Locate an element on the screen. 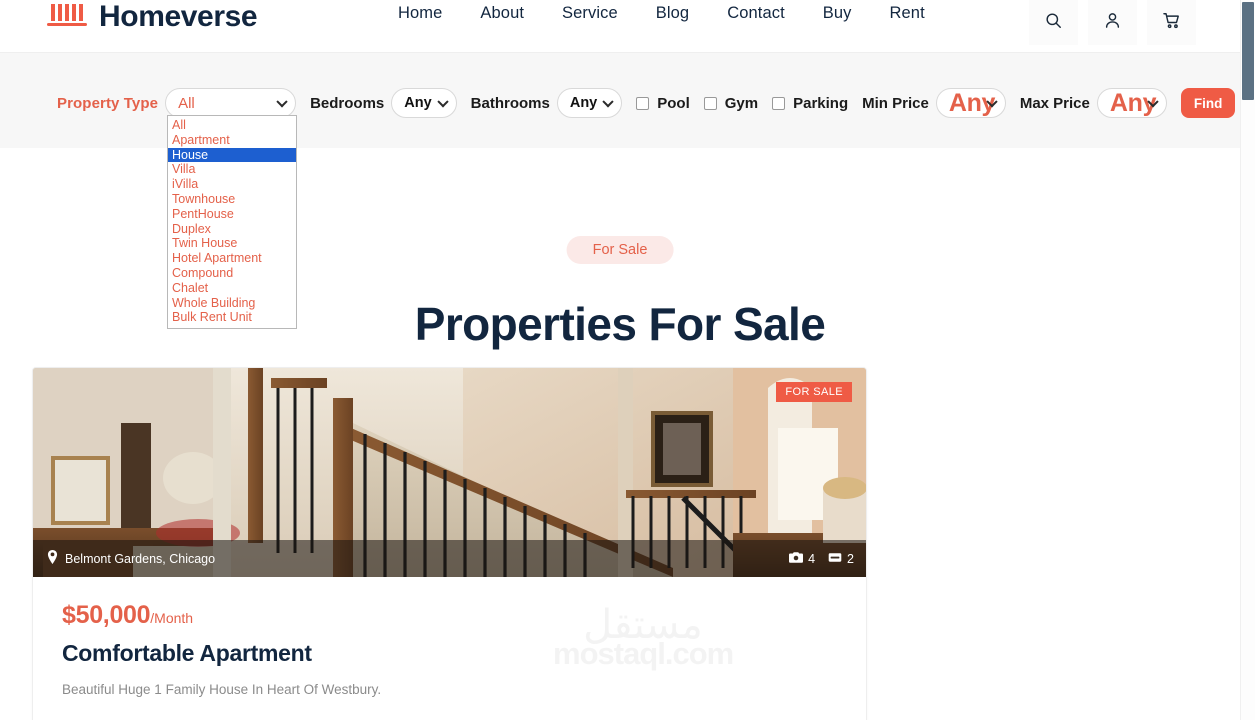 The image size is (1255, 720). property-type-value: All is located at coordinates (186, 103).